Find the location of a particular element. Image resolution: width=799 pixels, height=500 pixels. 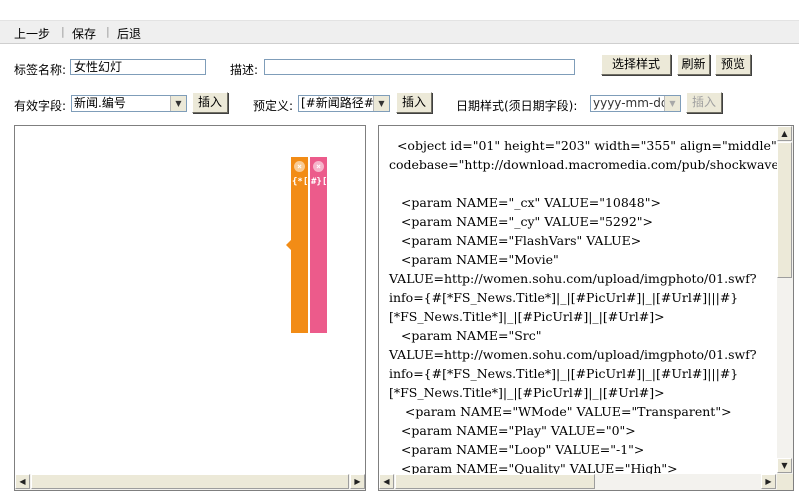

ribbon-orange-text: {*[*FS_News.Ti is located at coordinates (300, 182).